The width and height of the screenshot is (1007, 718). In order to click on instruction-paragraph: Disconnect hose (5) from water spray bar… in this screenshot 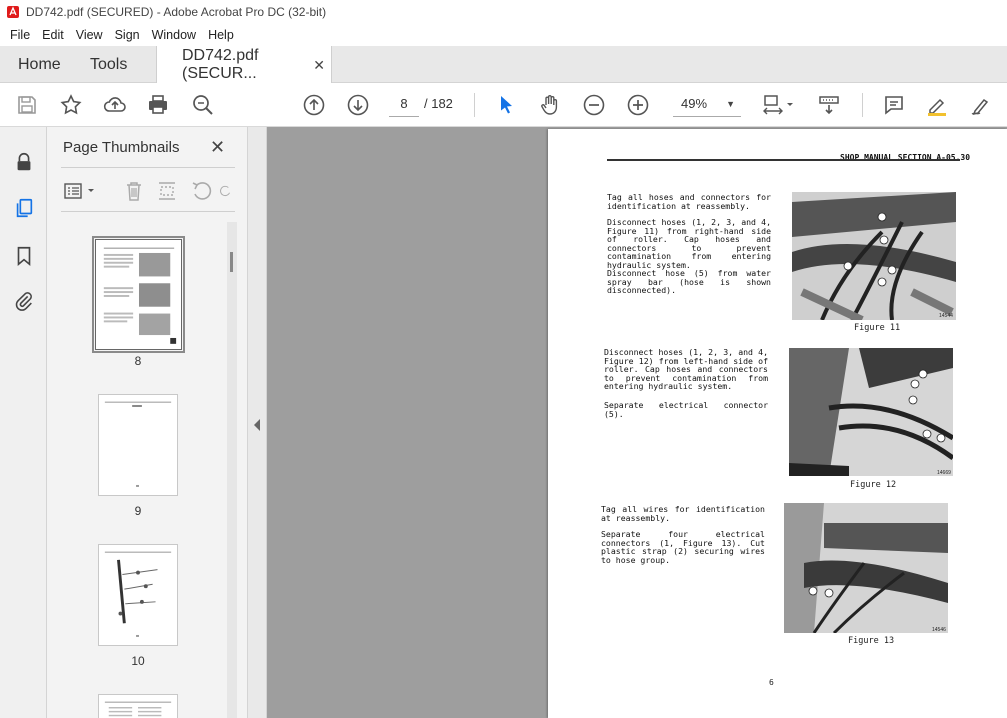, I will do `click(689, 282)`.